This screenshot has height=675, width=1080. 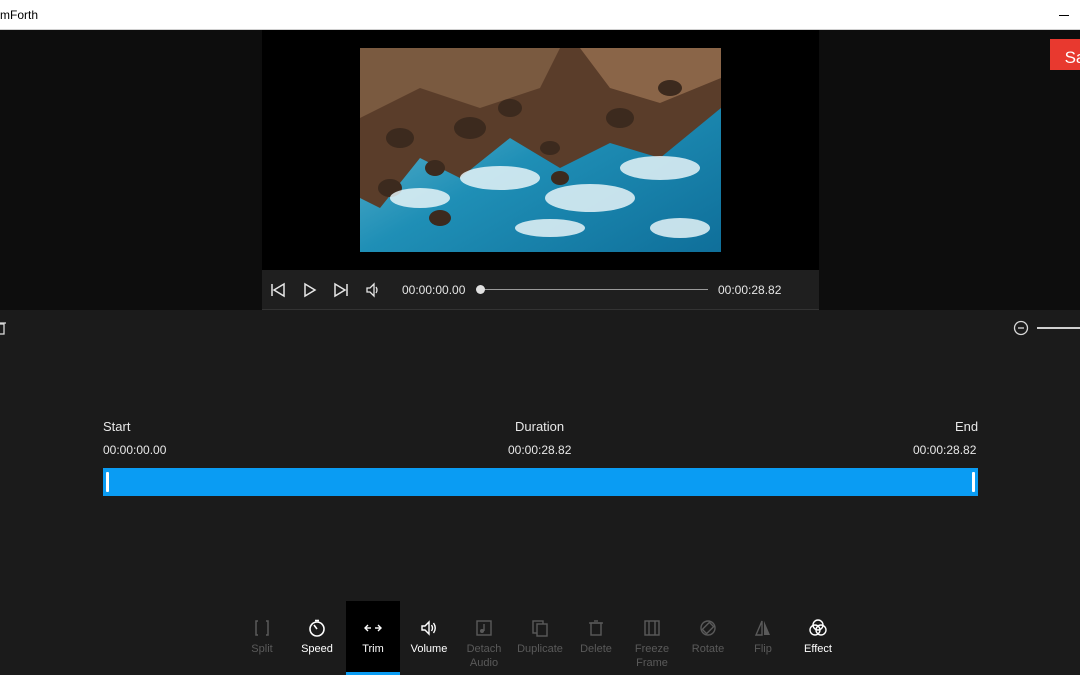 I want to click on current-time: 00:00:00.00, so click(x=434, y=290).